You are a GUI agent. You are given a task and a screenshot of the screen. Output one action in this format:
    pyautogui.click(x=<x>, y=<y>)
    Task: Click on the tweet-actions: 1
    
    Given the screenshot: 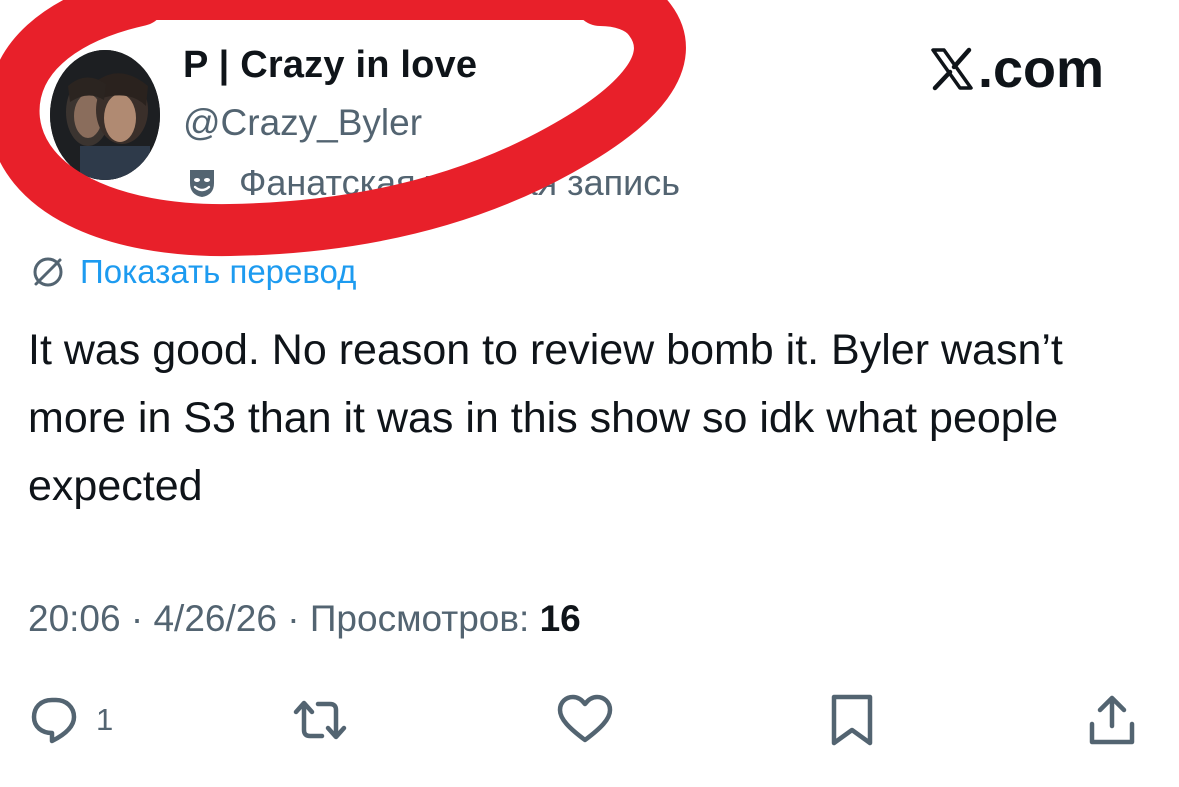 What is the action you would take?
    pyautogui.click(x=589, y=720)
    